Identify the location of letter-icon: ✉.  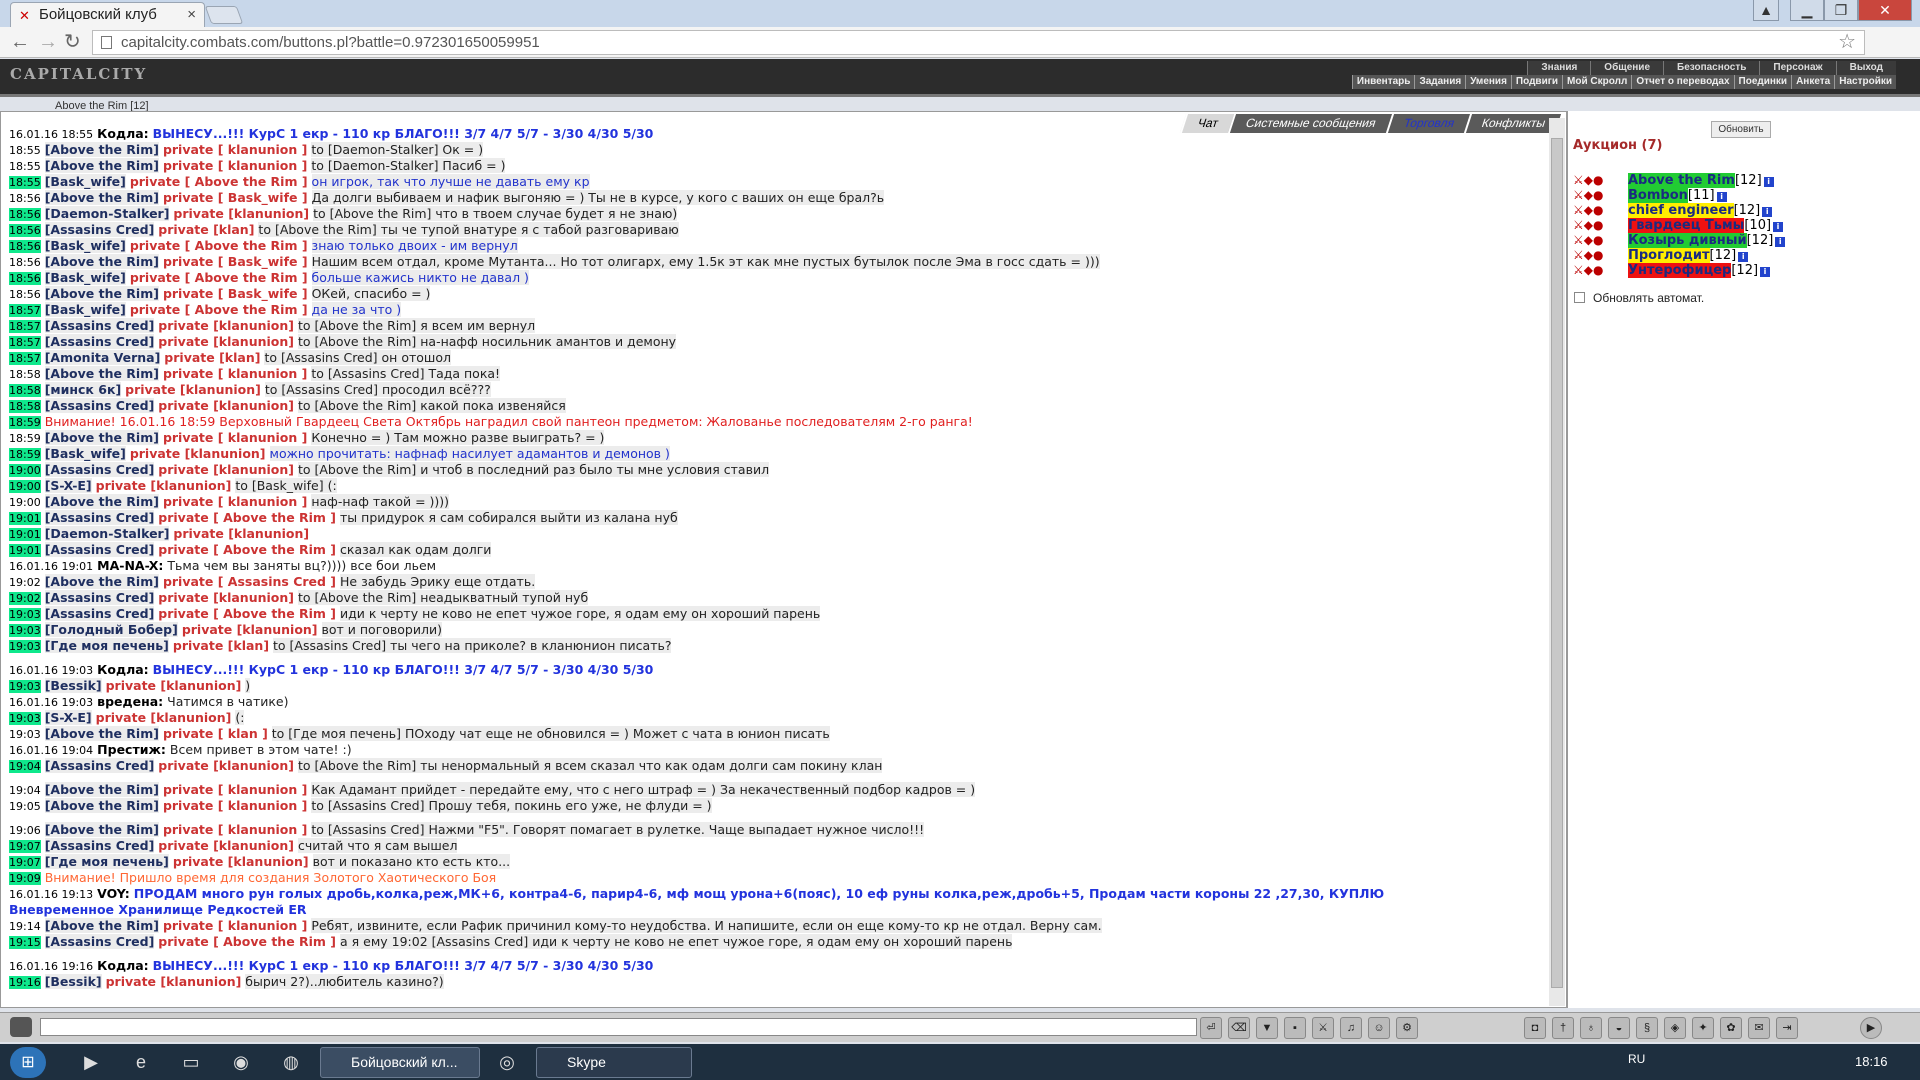
(1759, 1028).